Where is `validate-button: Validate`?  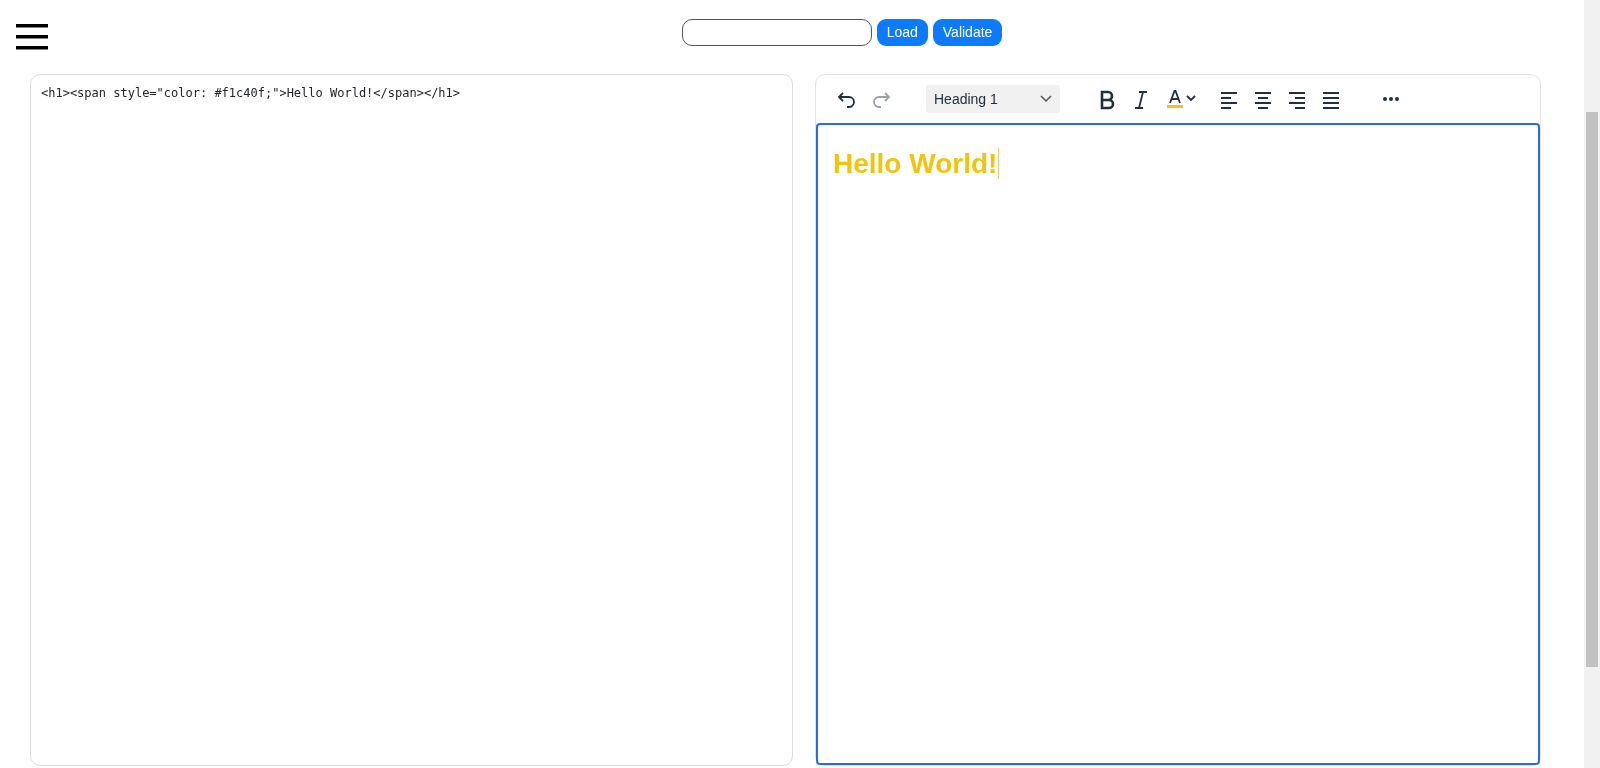
validate-button: Validate is located at coordinates (967, 32).